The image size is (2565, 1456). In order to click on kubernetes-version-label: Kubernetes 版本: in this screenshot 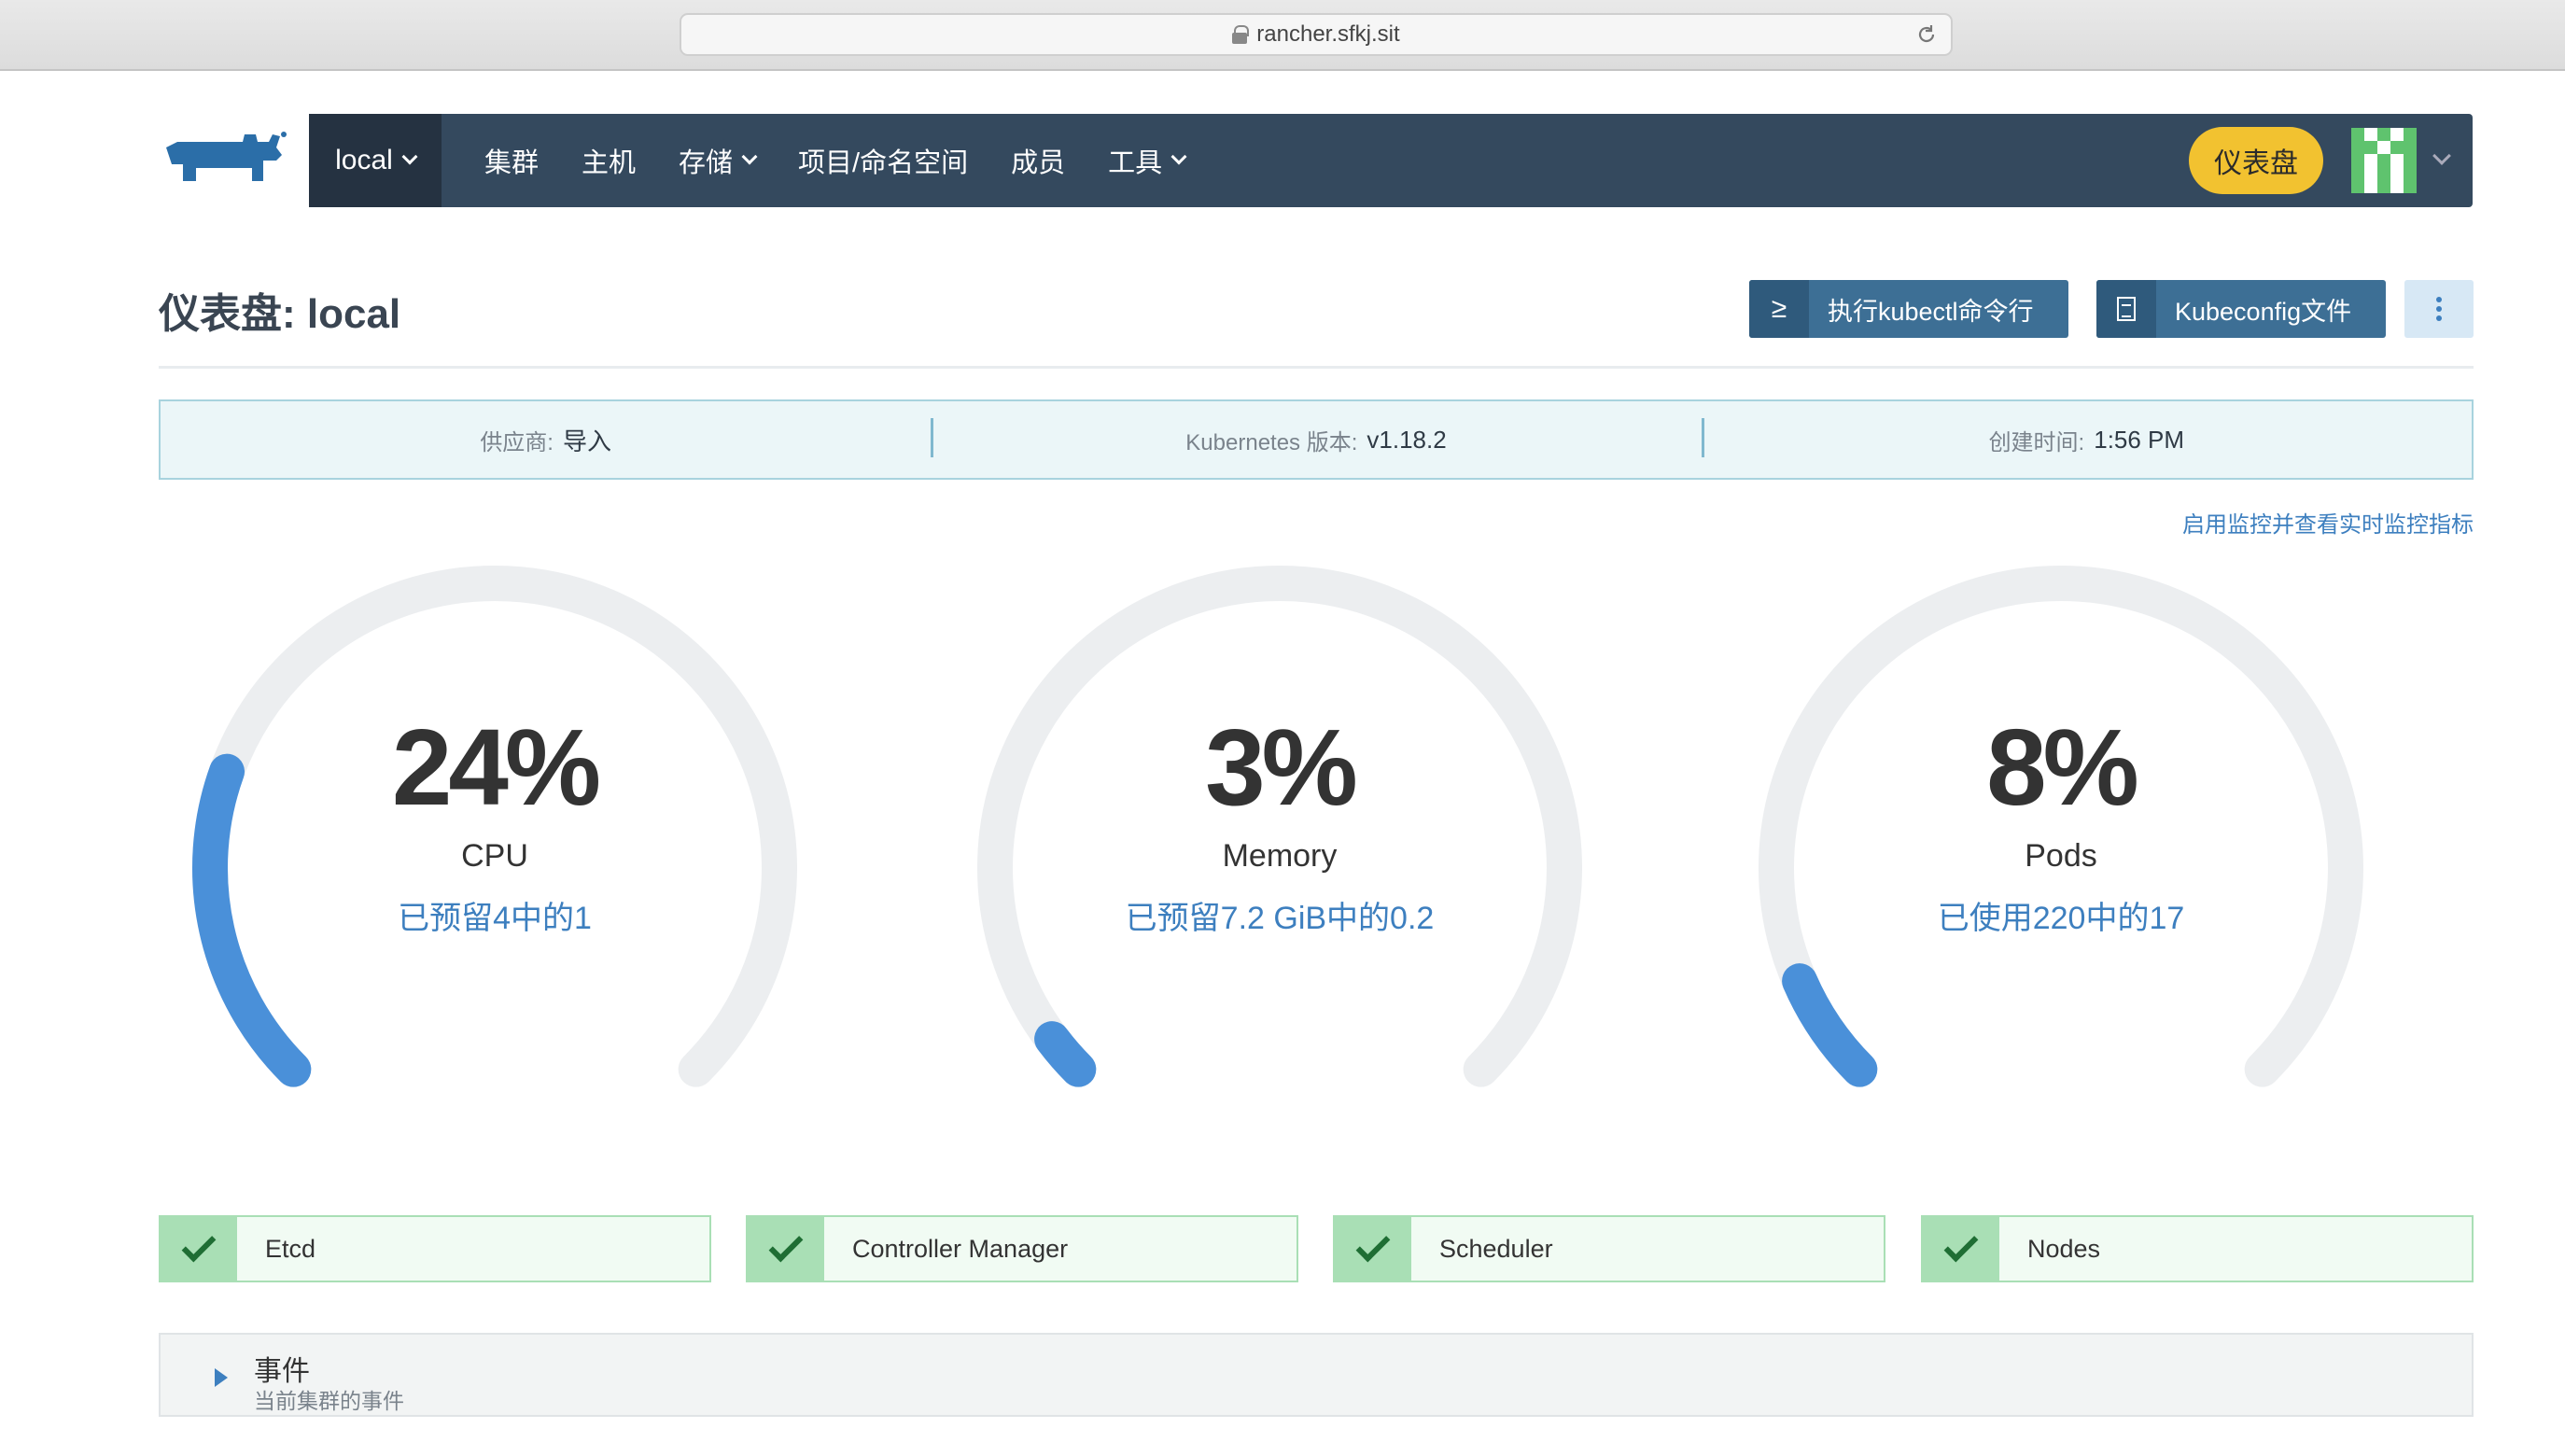, I will do `click(1271, 442)`.